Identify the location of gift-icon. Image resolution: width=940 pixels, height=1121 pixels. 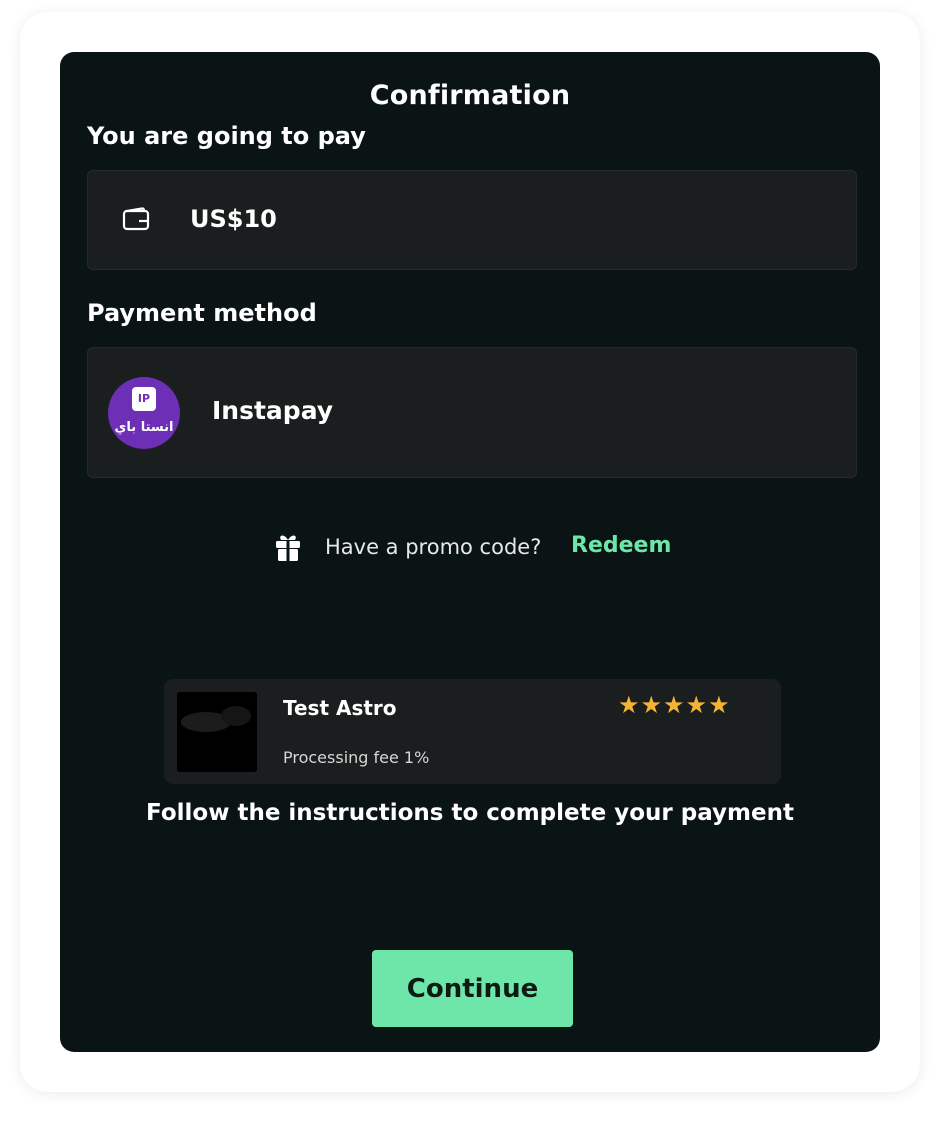
(288, 549).